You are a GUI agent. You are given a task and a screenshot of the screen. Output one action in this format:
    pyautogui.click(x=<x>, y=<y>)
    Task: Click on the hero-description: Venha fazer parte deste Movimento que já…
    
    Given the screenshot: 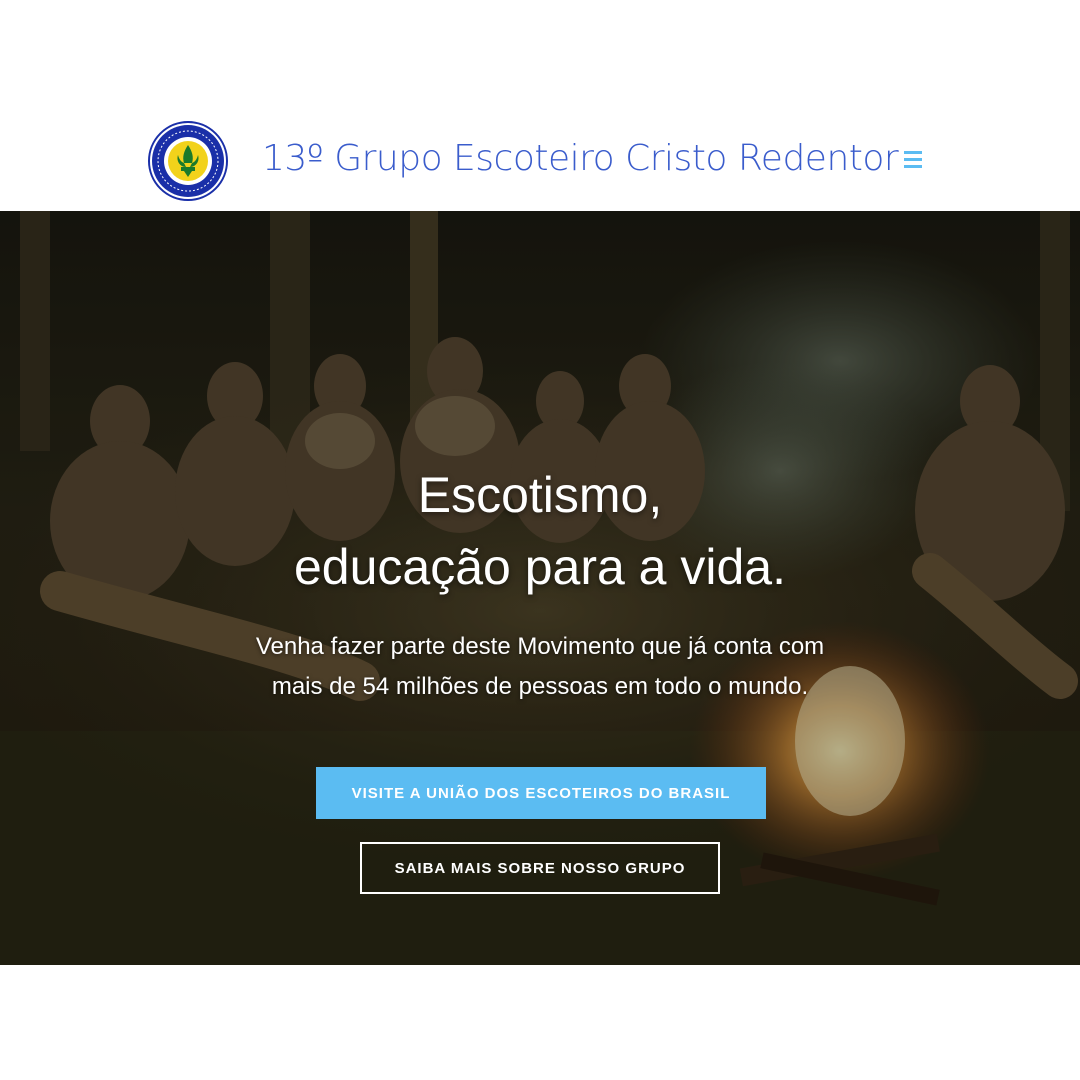 What is the action you would take?
    pyautogui.click(x=540, y=666)
    